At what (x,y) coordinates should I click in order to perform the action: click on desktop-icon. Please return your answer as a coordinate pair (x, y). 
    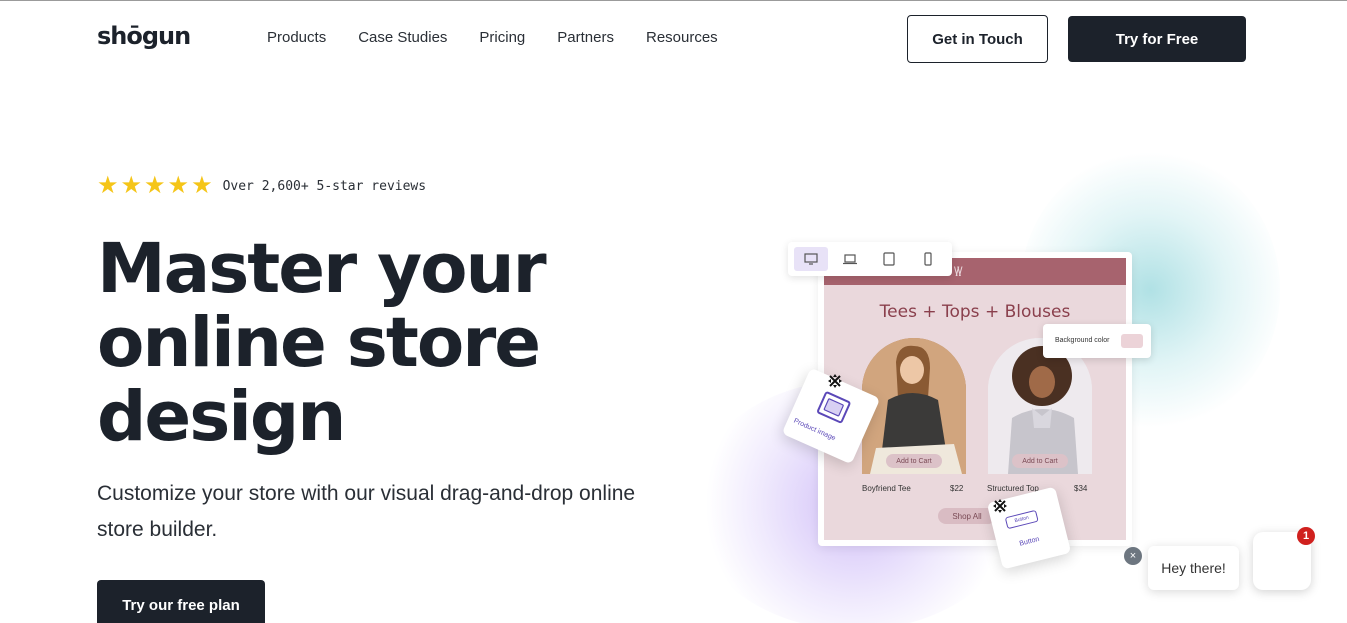
    Looking at the image, I should click on (811, 259).